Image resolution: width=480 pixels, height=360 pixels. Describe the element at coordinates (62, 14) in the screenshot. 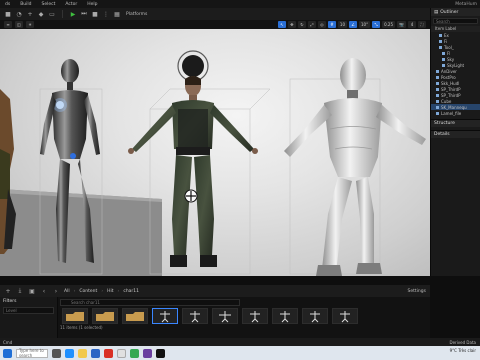

I see `toolbar-divider` at that location.